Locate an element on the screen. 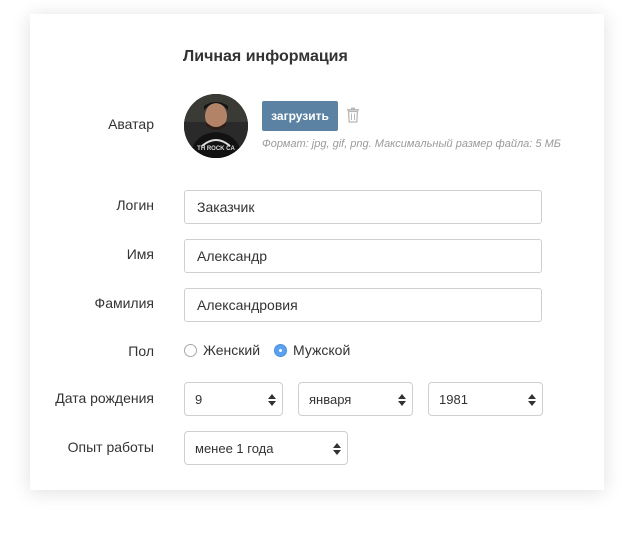 This screenshot has height=535, width=634. experience-value: менее 1 года is located at coordinates (234, 448).